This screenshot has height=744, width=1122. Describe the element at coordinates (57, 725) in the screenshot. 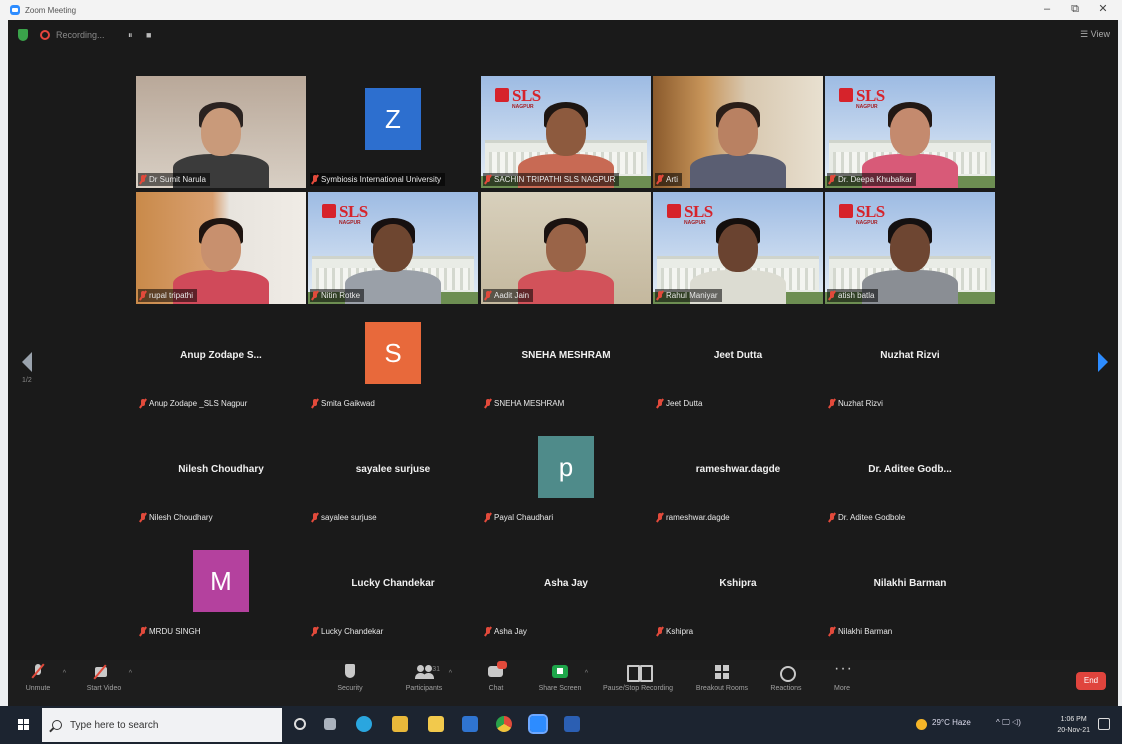

I see `search-icon` at that location.